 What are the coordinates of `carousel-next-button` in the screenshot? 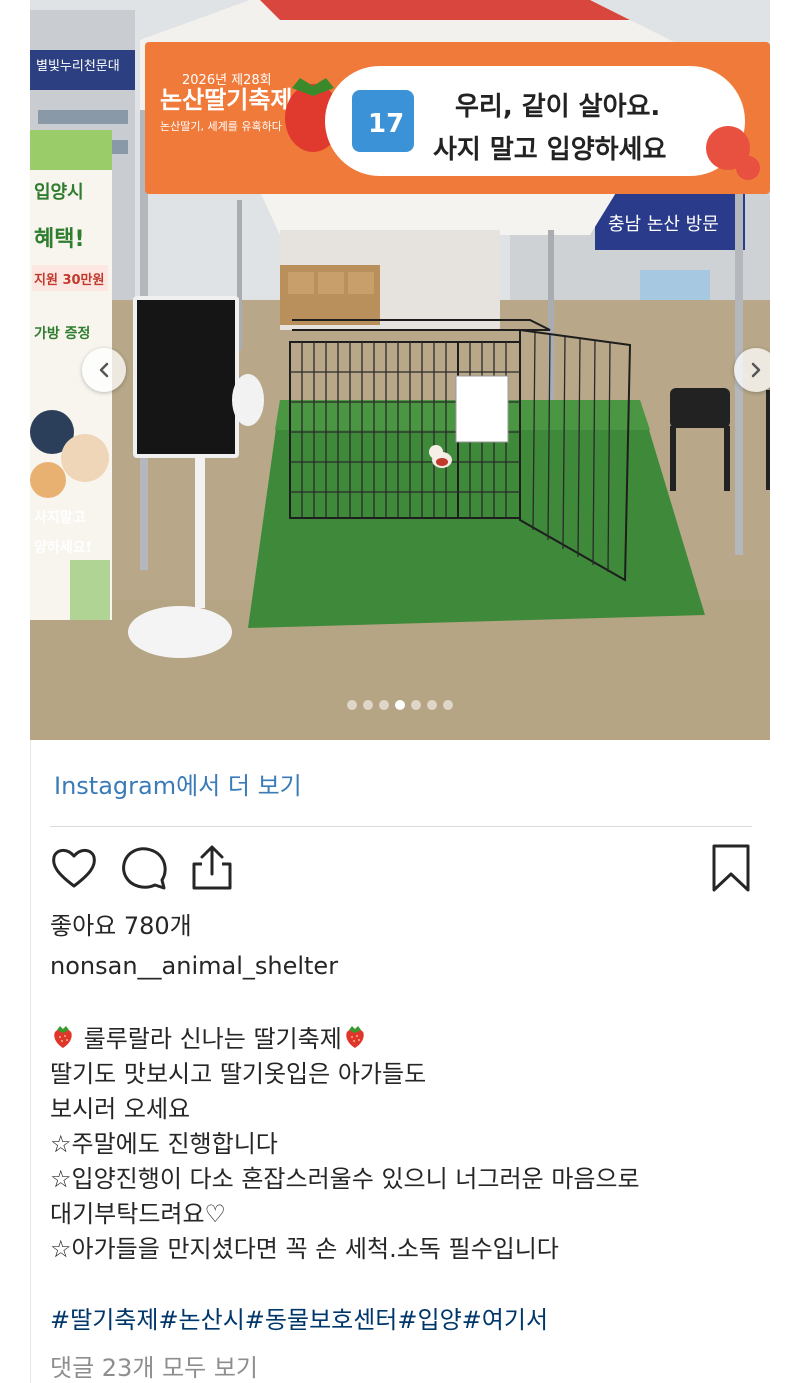 It's located at (752, 370).